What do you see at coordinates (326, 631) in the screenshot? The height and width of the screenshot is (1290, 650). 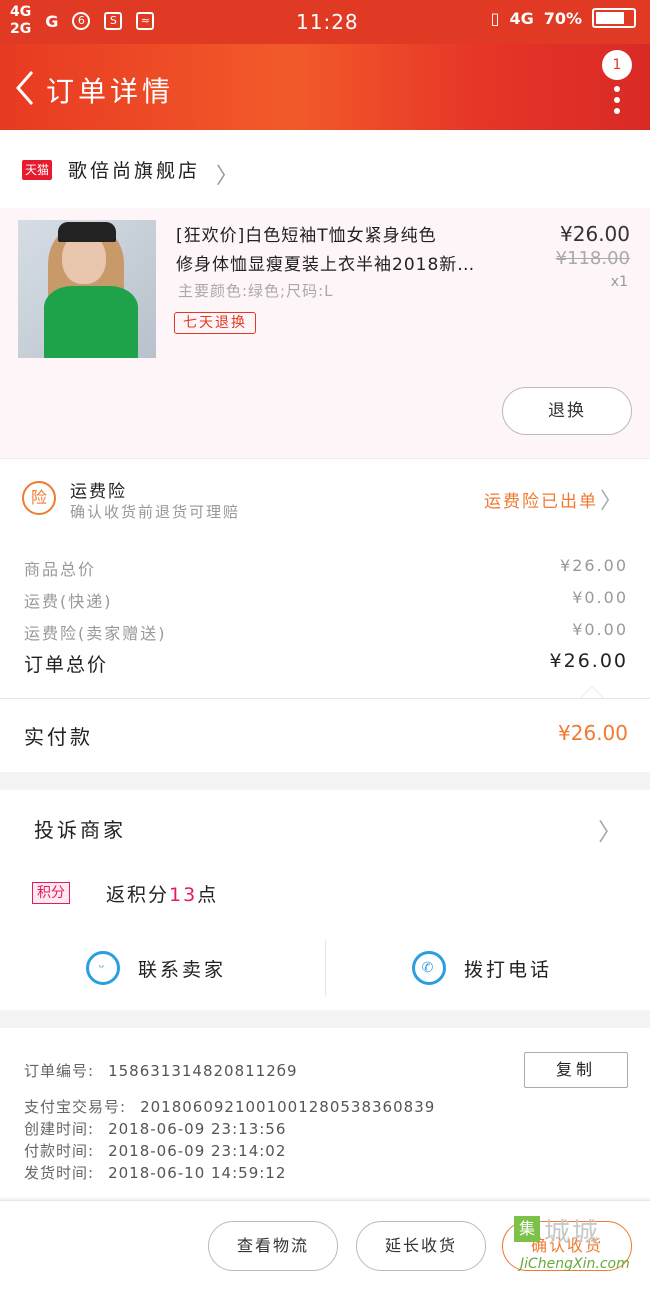 I see `fee-row-insurance: 运费险(卖家赠送) ¥0.00` at bounding box center [326, 631].